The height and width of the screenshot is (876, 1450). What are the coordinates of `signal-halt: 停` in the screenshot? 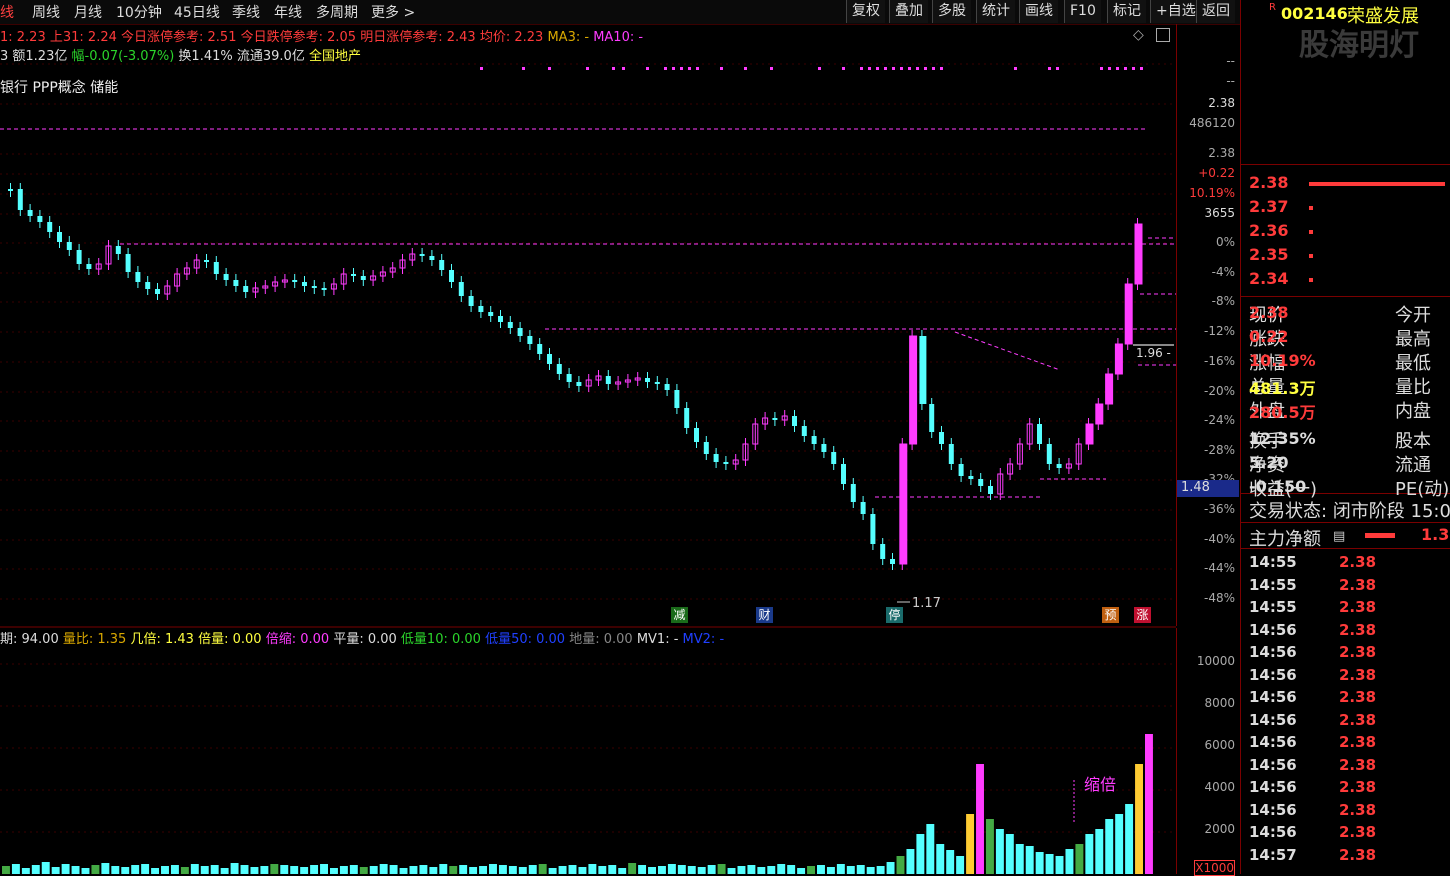 It's located at (894, 615).